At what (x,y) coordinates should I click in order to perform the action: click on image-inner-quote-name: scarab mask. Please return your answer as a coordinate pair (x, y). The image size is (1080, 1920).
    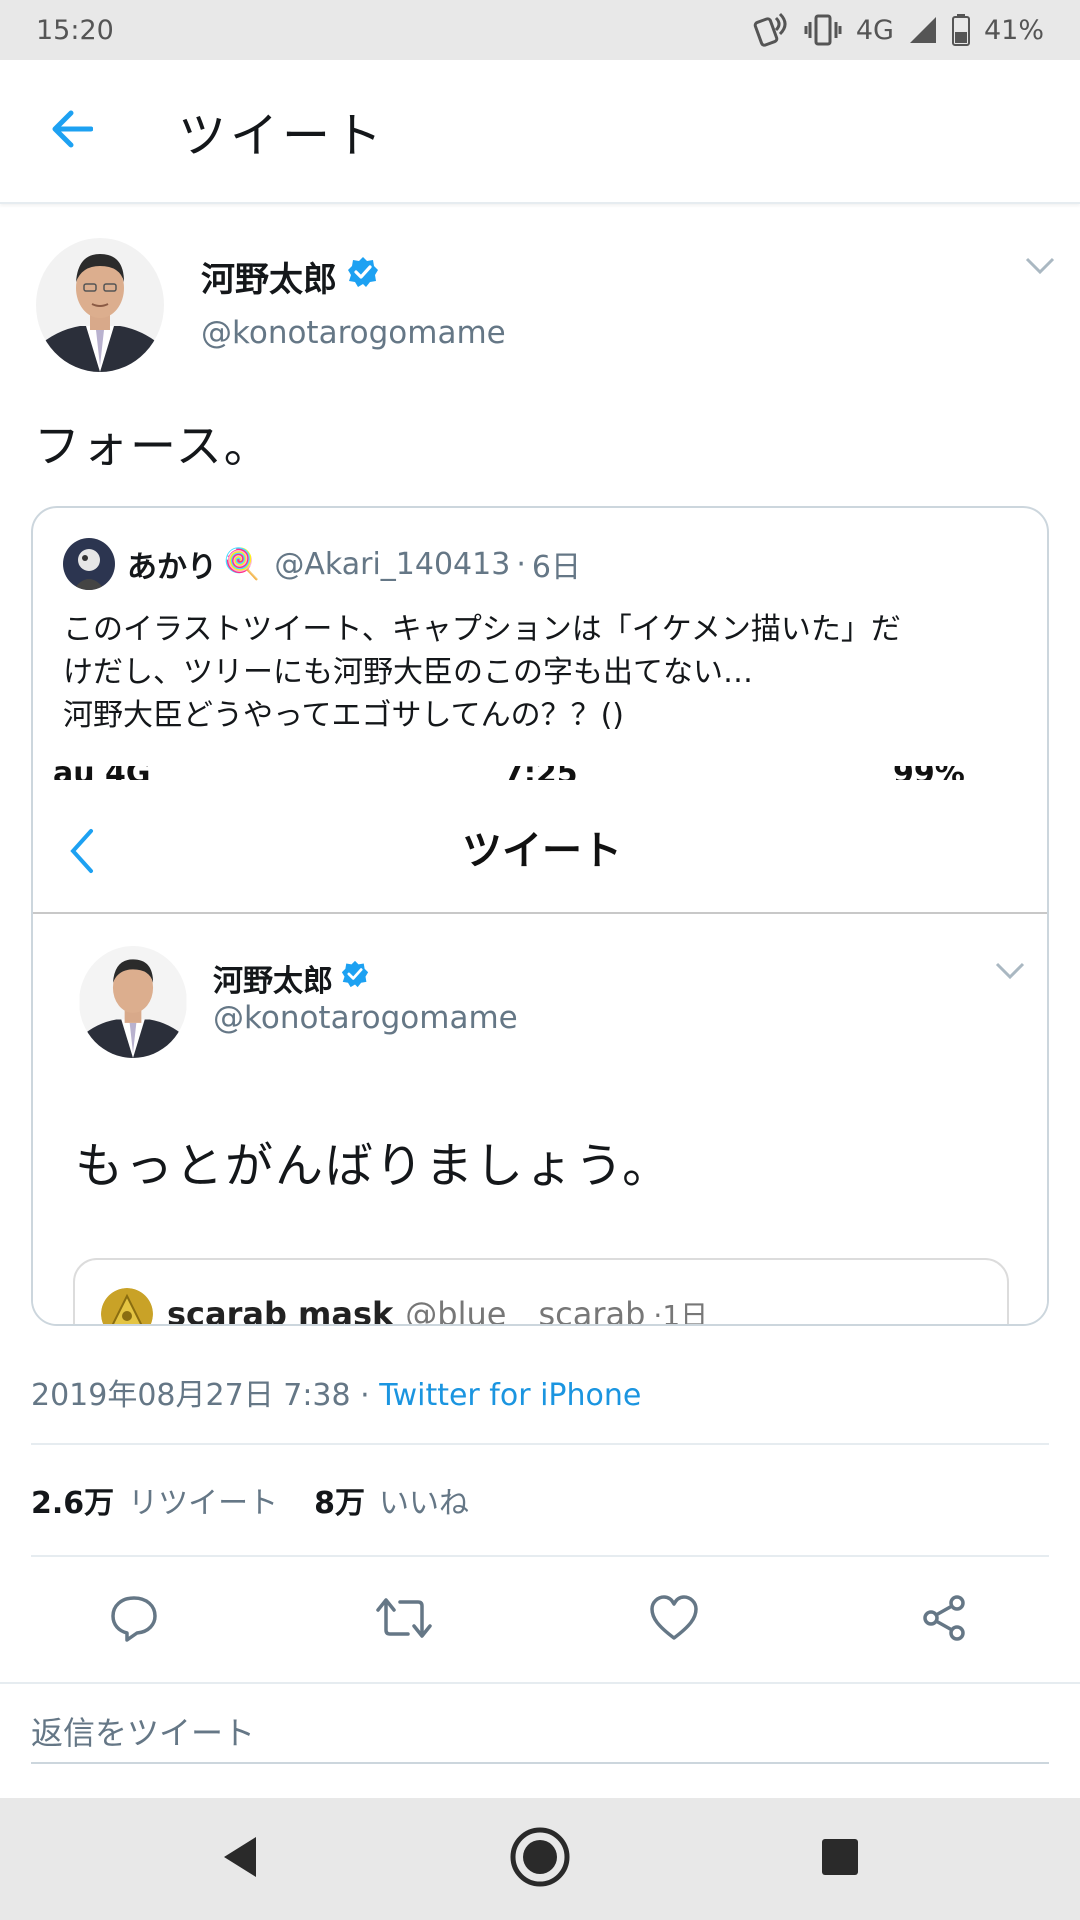
    Looking at the image, I should click on (280, 1310).